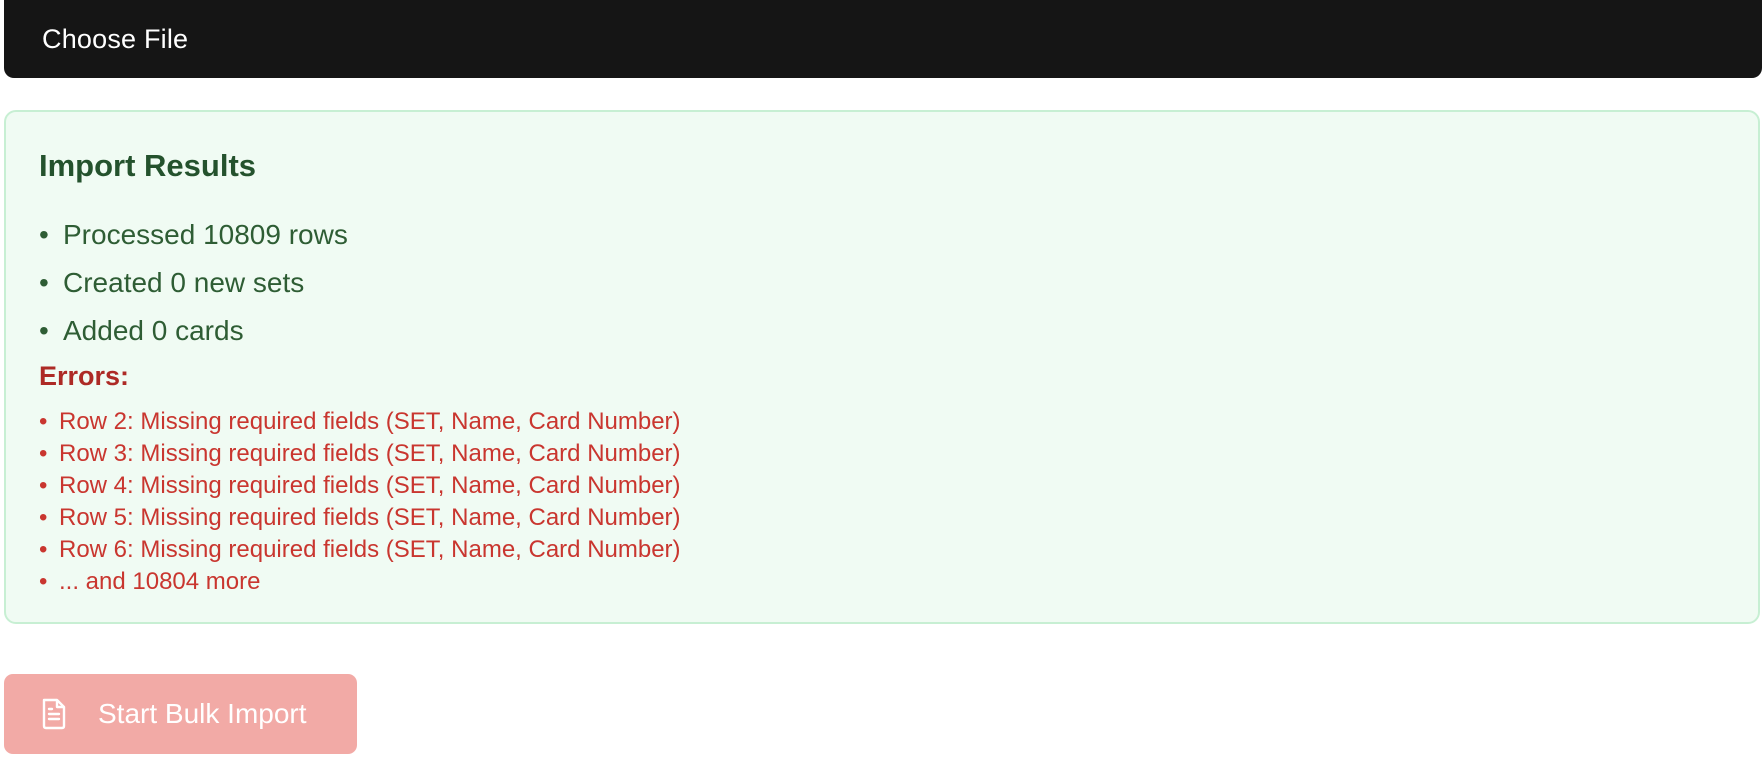 This screenshot has height=762, width=1762. Describe the element at coordinates (898, 235) in the screenshot. I see `summary-item: • Processed 10809 rows` at that location.